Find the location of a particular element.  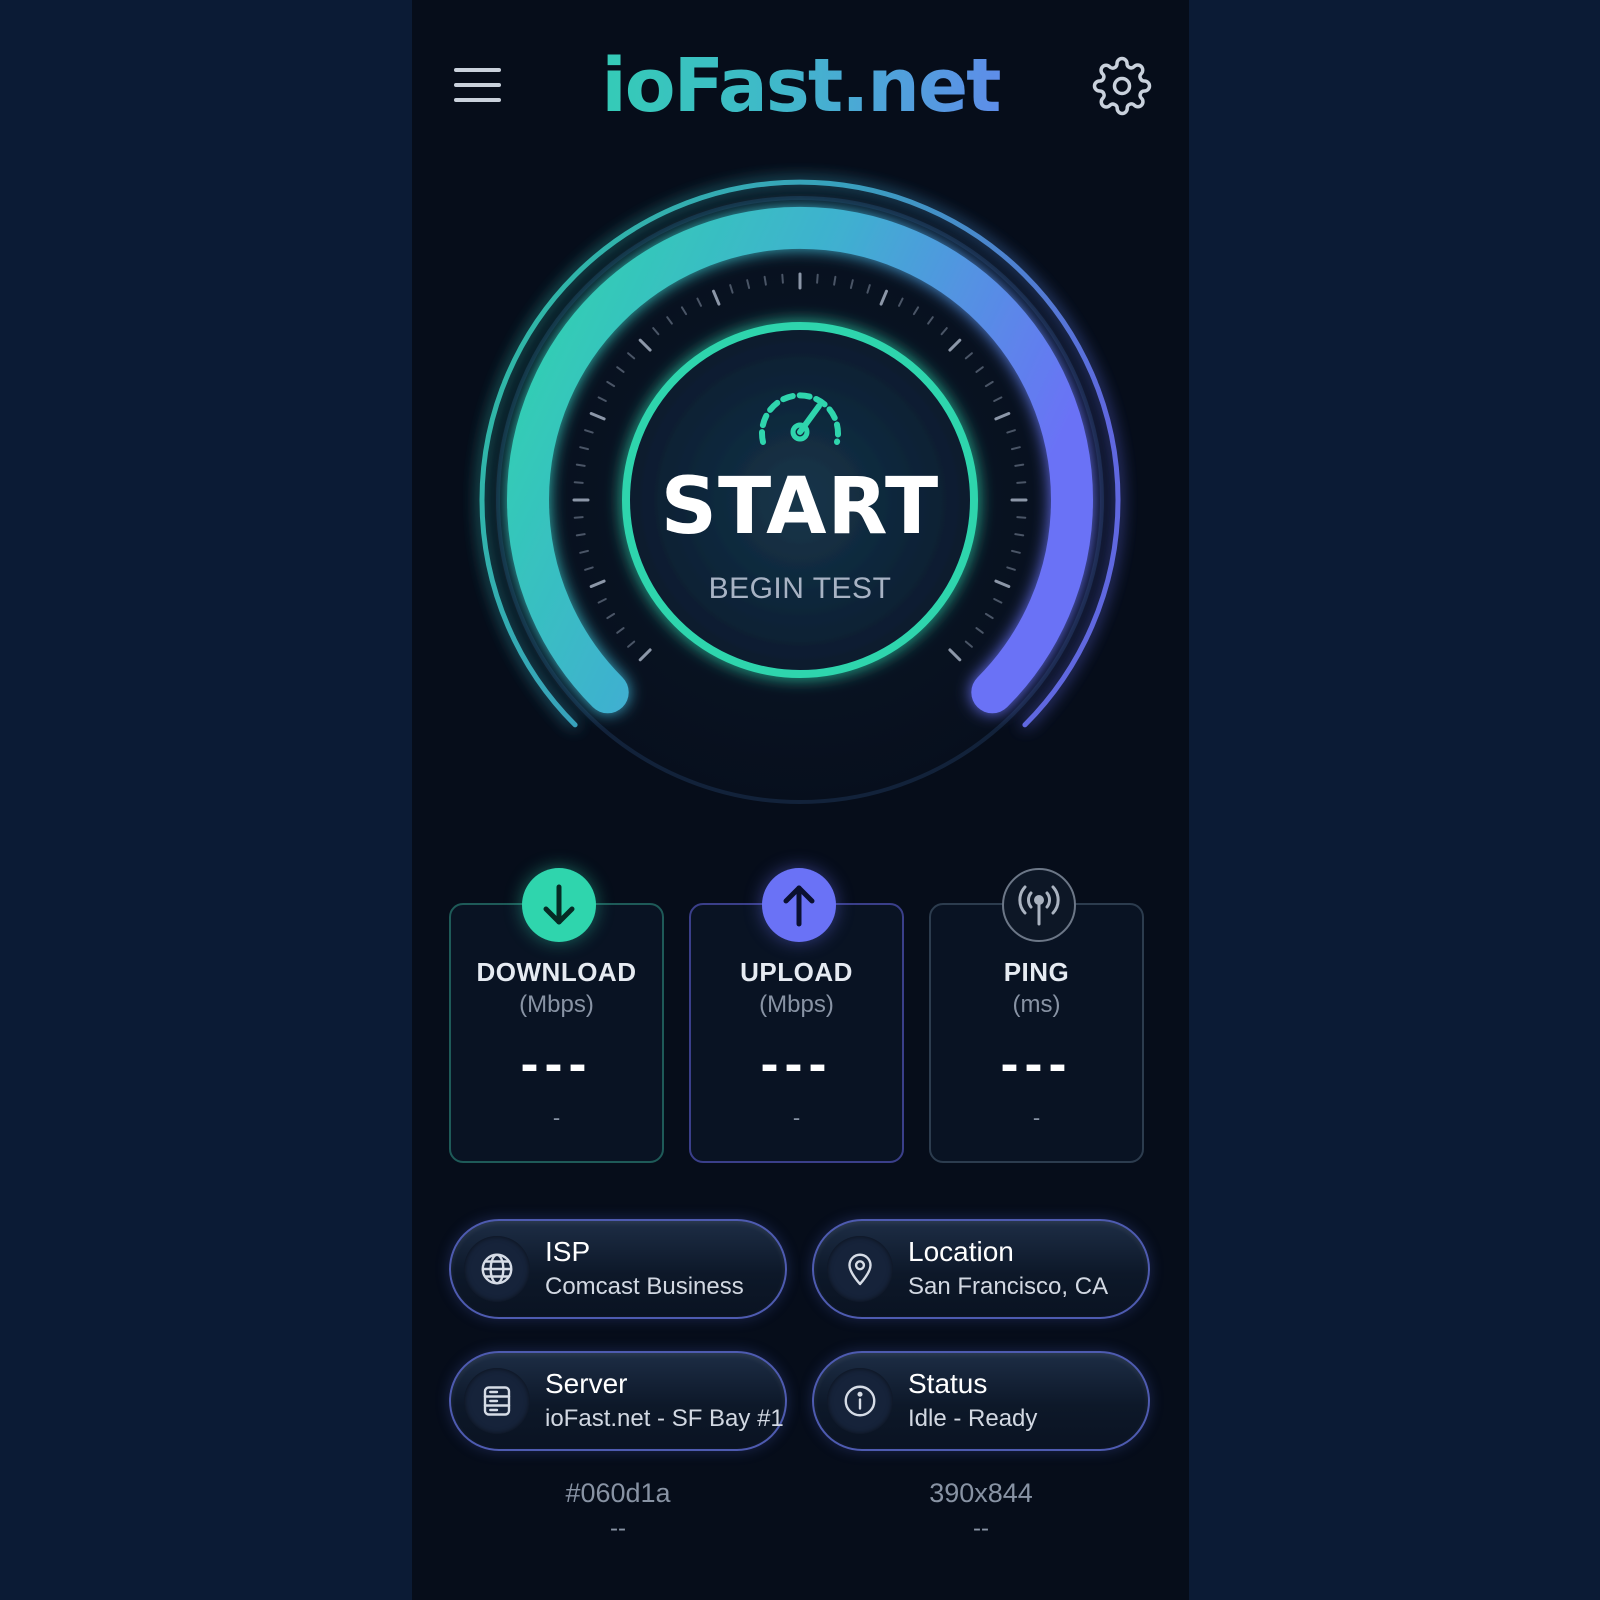

footer-right-sub: -- is located at coordinates (981, 1528).